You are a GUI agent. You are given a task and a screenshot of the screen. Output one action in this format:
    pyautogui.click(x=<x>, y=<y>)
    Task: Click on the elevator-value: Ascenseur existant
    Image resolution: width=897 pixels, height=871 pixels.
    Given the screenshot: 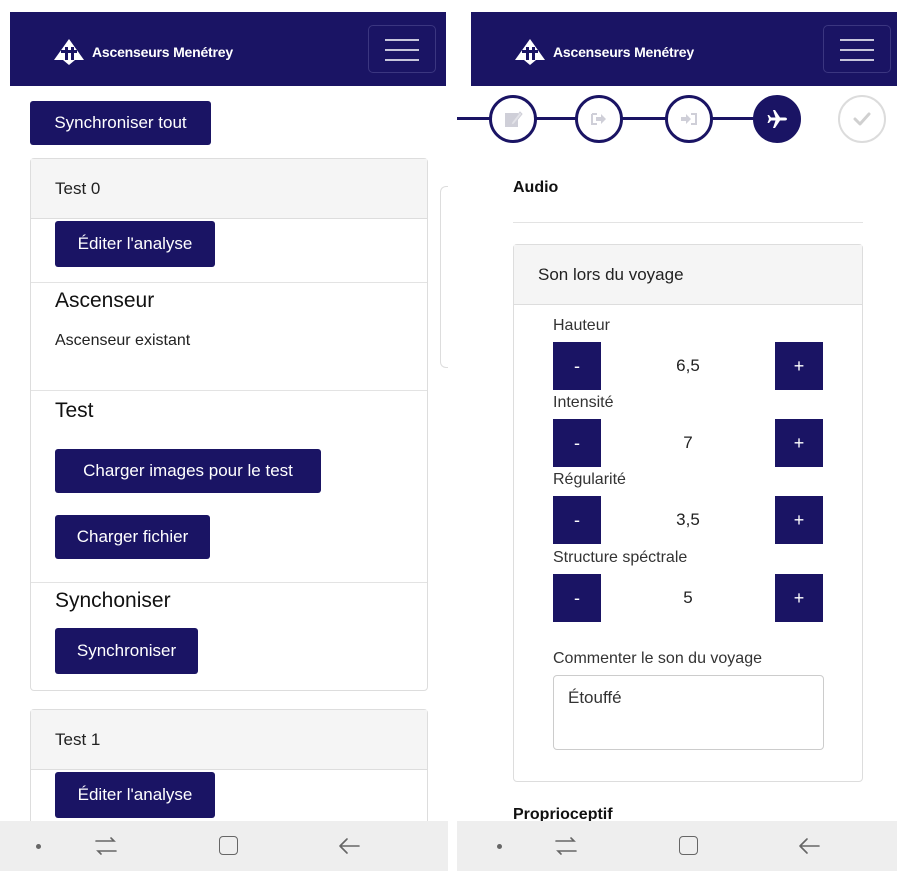 What is the action you would take?
    pyautogui.click(x=123, y=340)
    